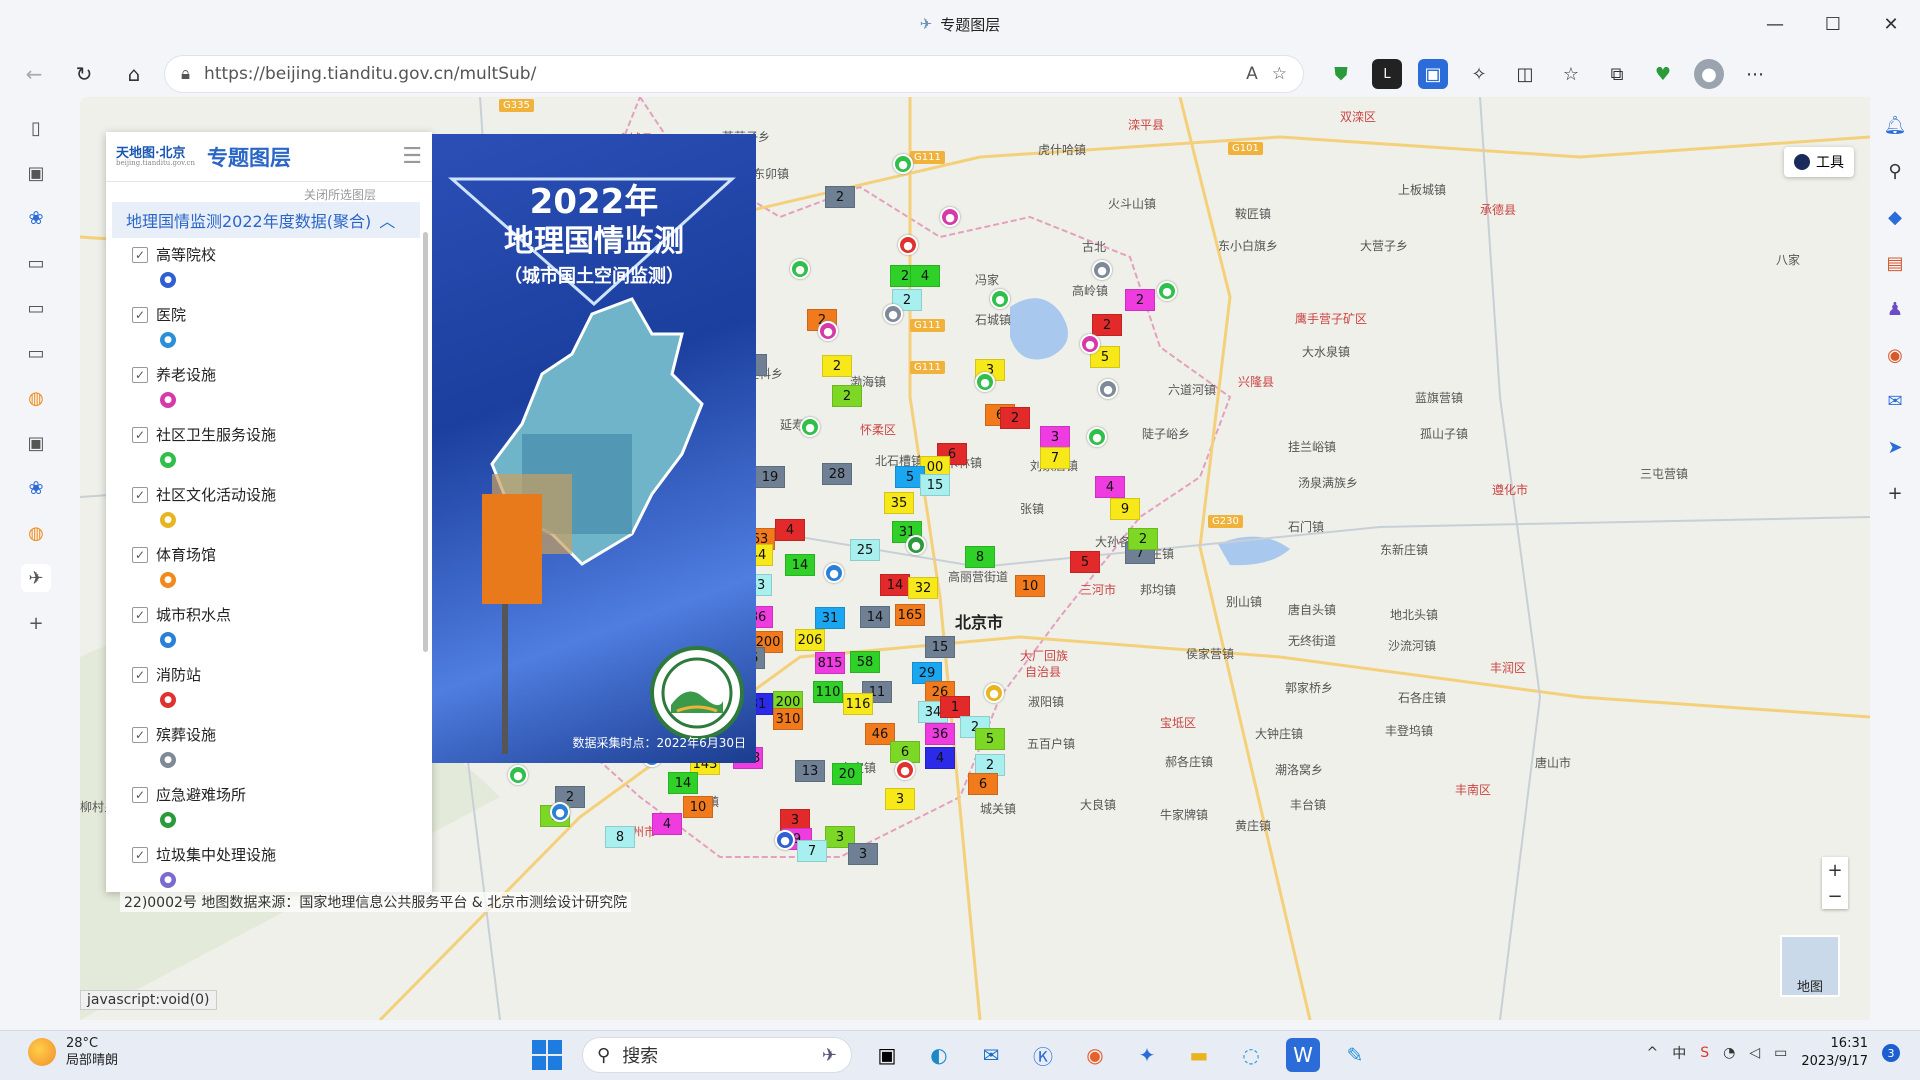 This screenshot has height=1080, width=1920. What do you see at coordinates (1433, 74) in the screenshot?
I see `blue-extension-icon: ▣` at bounding box center [1433, 74].